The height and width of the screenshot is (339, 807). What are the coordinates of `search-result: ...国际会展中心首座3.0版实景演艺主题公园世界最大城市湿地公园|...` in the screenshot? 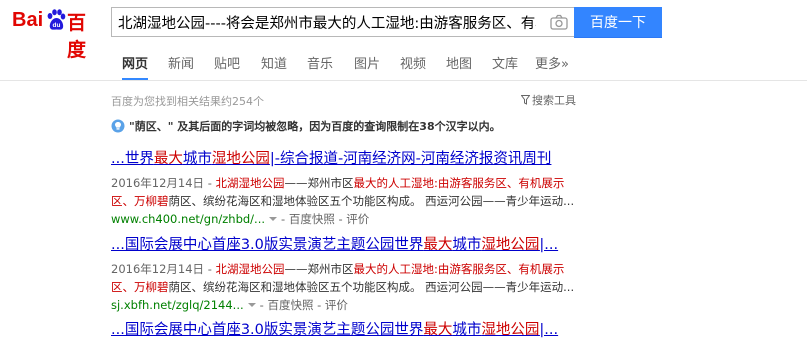 It's located at (334, 328).